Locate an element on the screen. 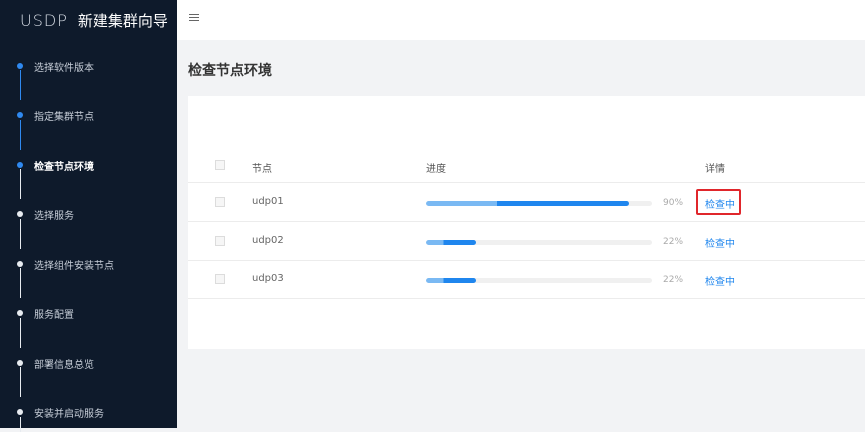 This screenshot has height=432, width=865. step-specify-cluster-nodes: 指定集群节点 is located at coordinates (88, 115).